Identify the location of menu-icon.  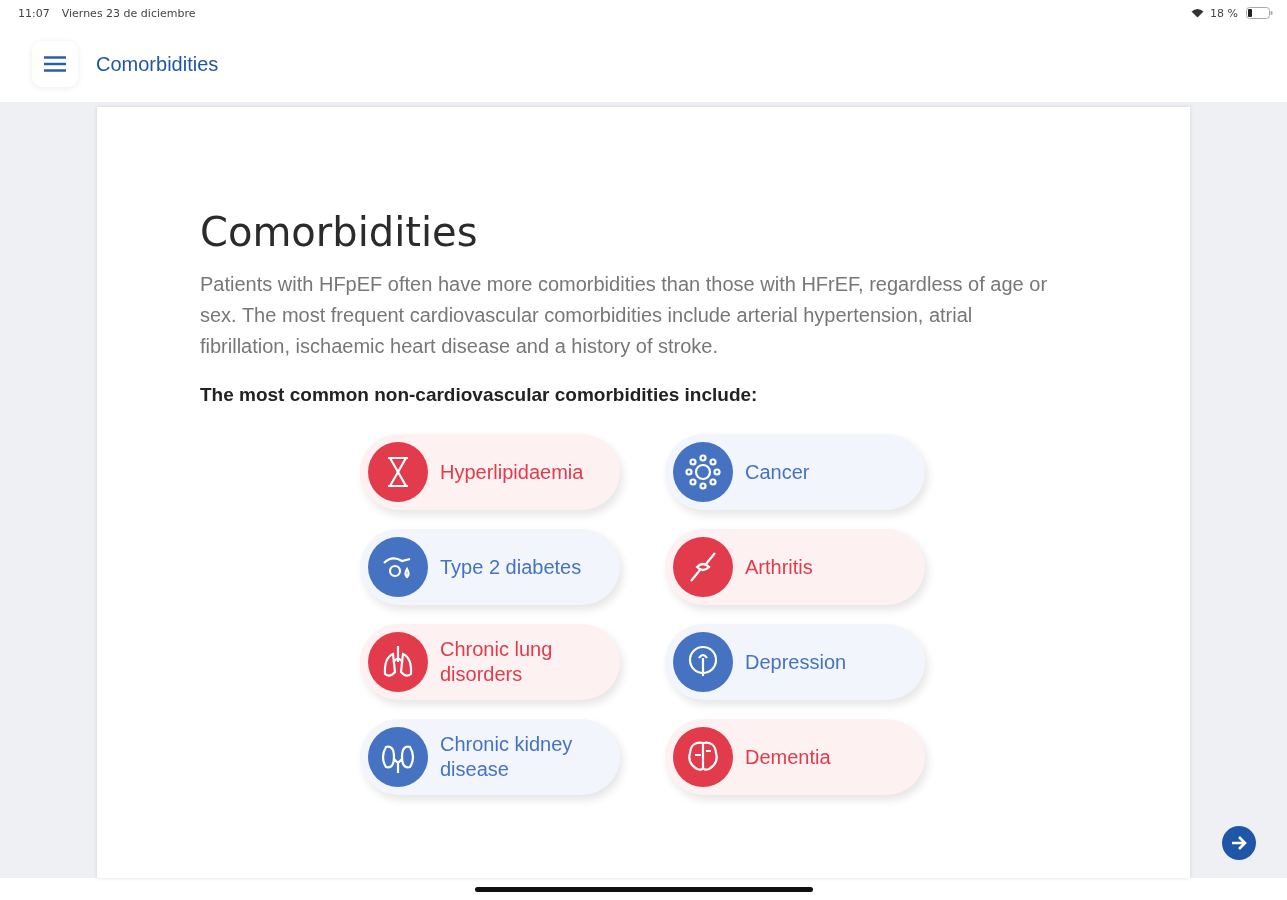
(55, 64).